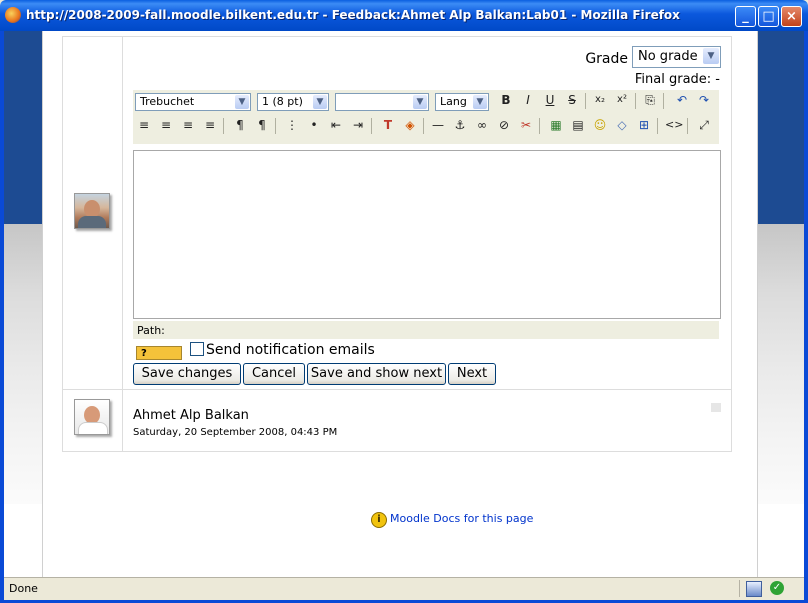  Describe the element at coordinates (704, 100) in the screenshot. I see `redo-icon: ↷` at that location.